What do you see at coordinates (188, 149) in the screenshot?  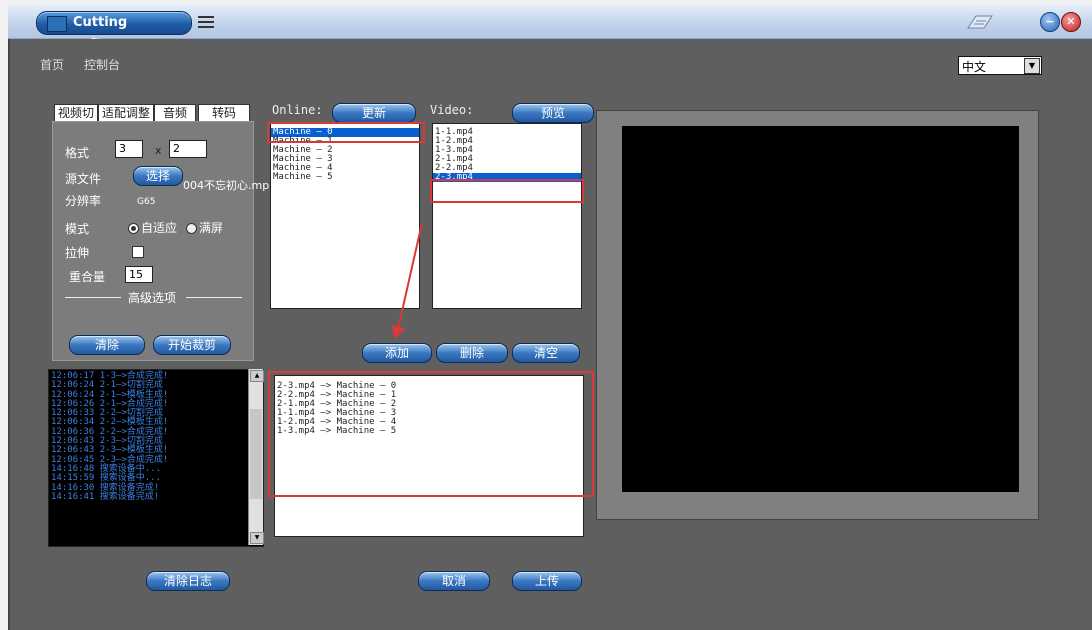 I see `format-y-input: 2` at bounding box center [188, 149].